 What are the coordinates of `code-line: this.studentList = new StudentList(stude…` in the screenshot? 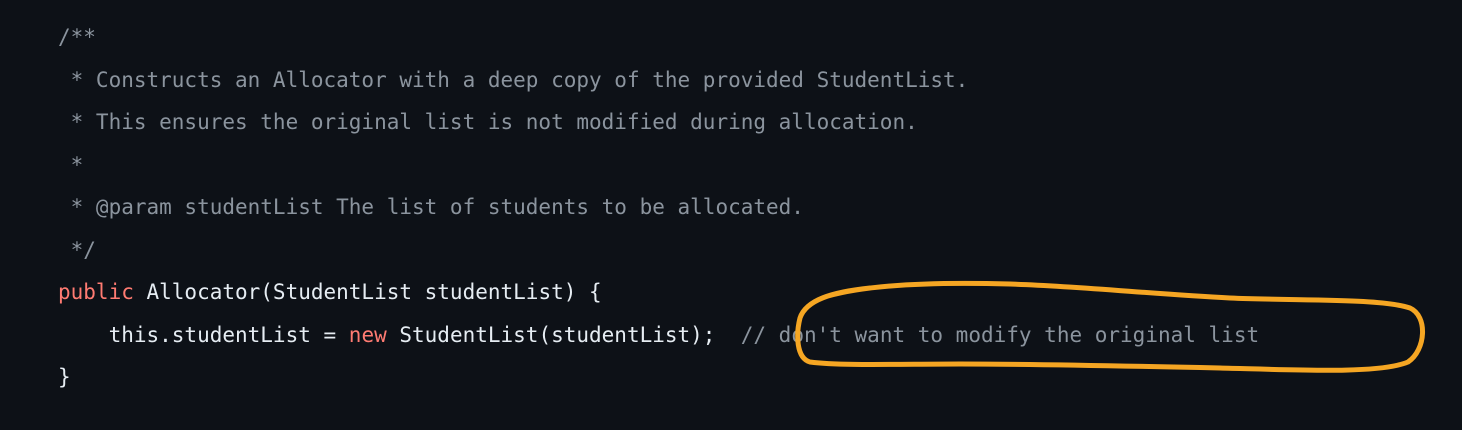 It's located at (659, 335).